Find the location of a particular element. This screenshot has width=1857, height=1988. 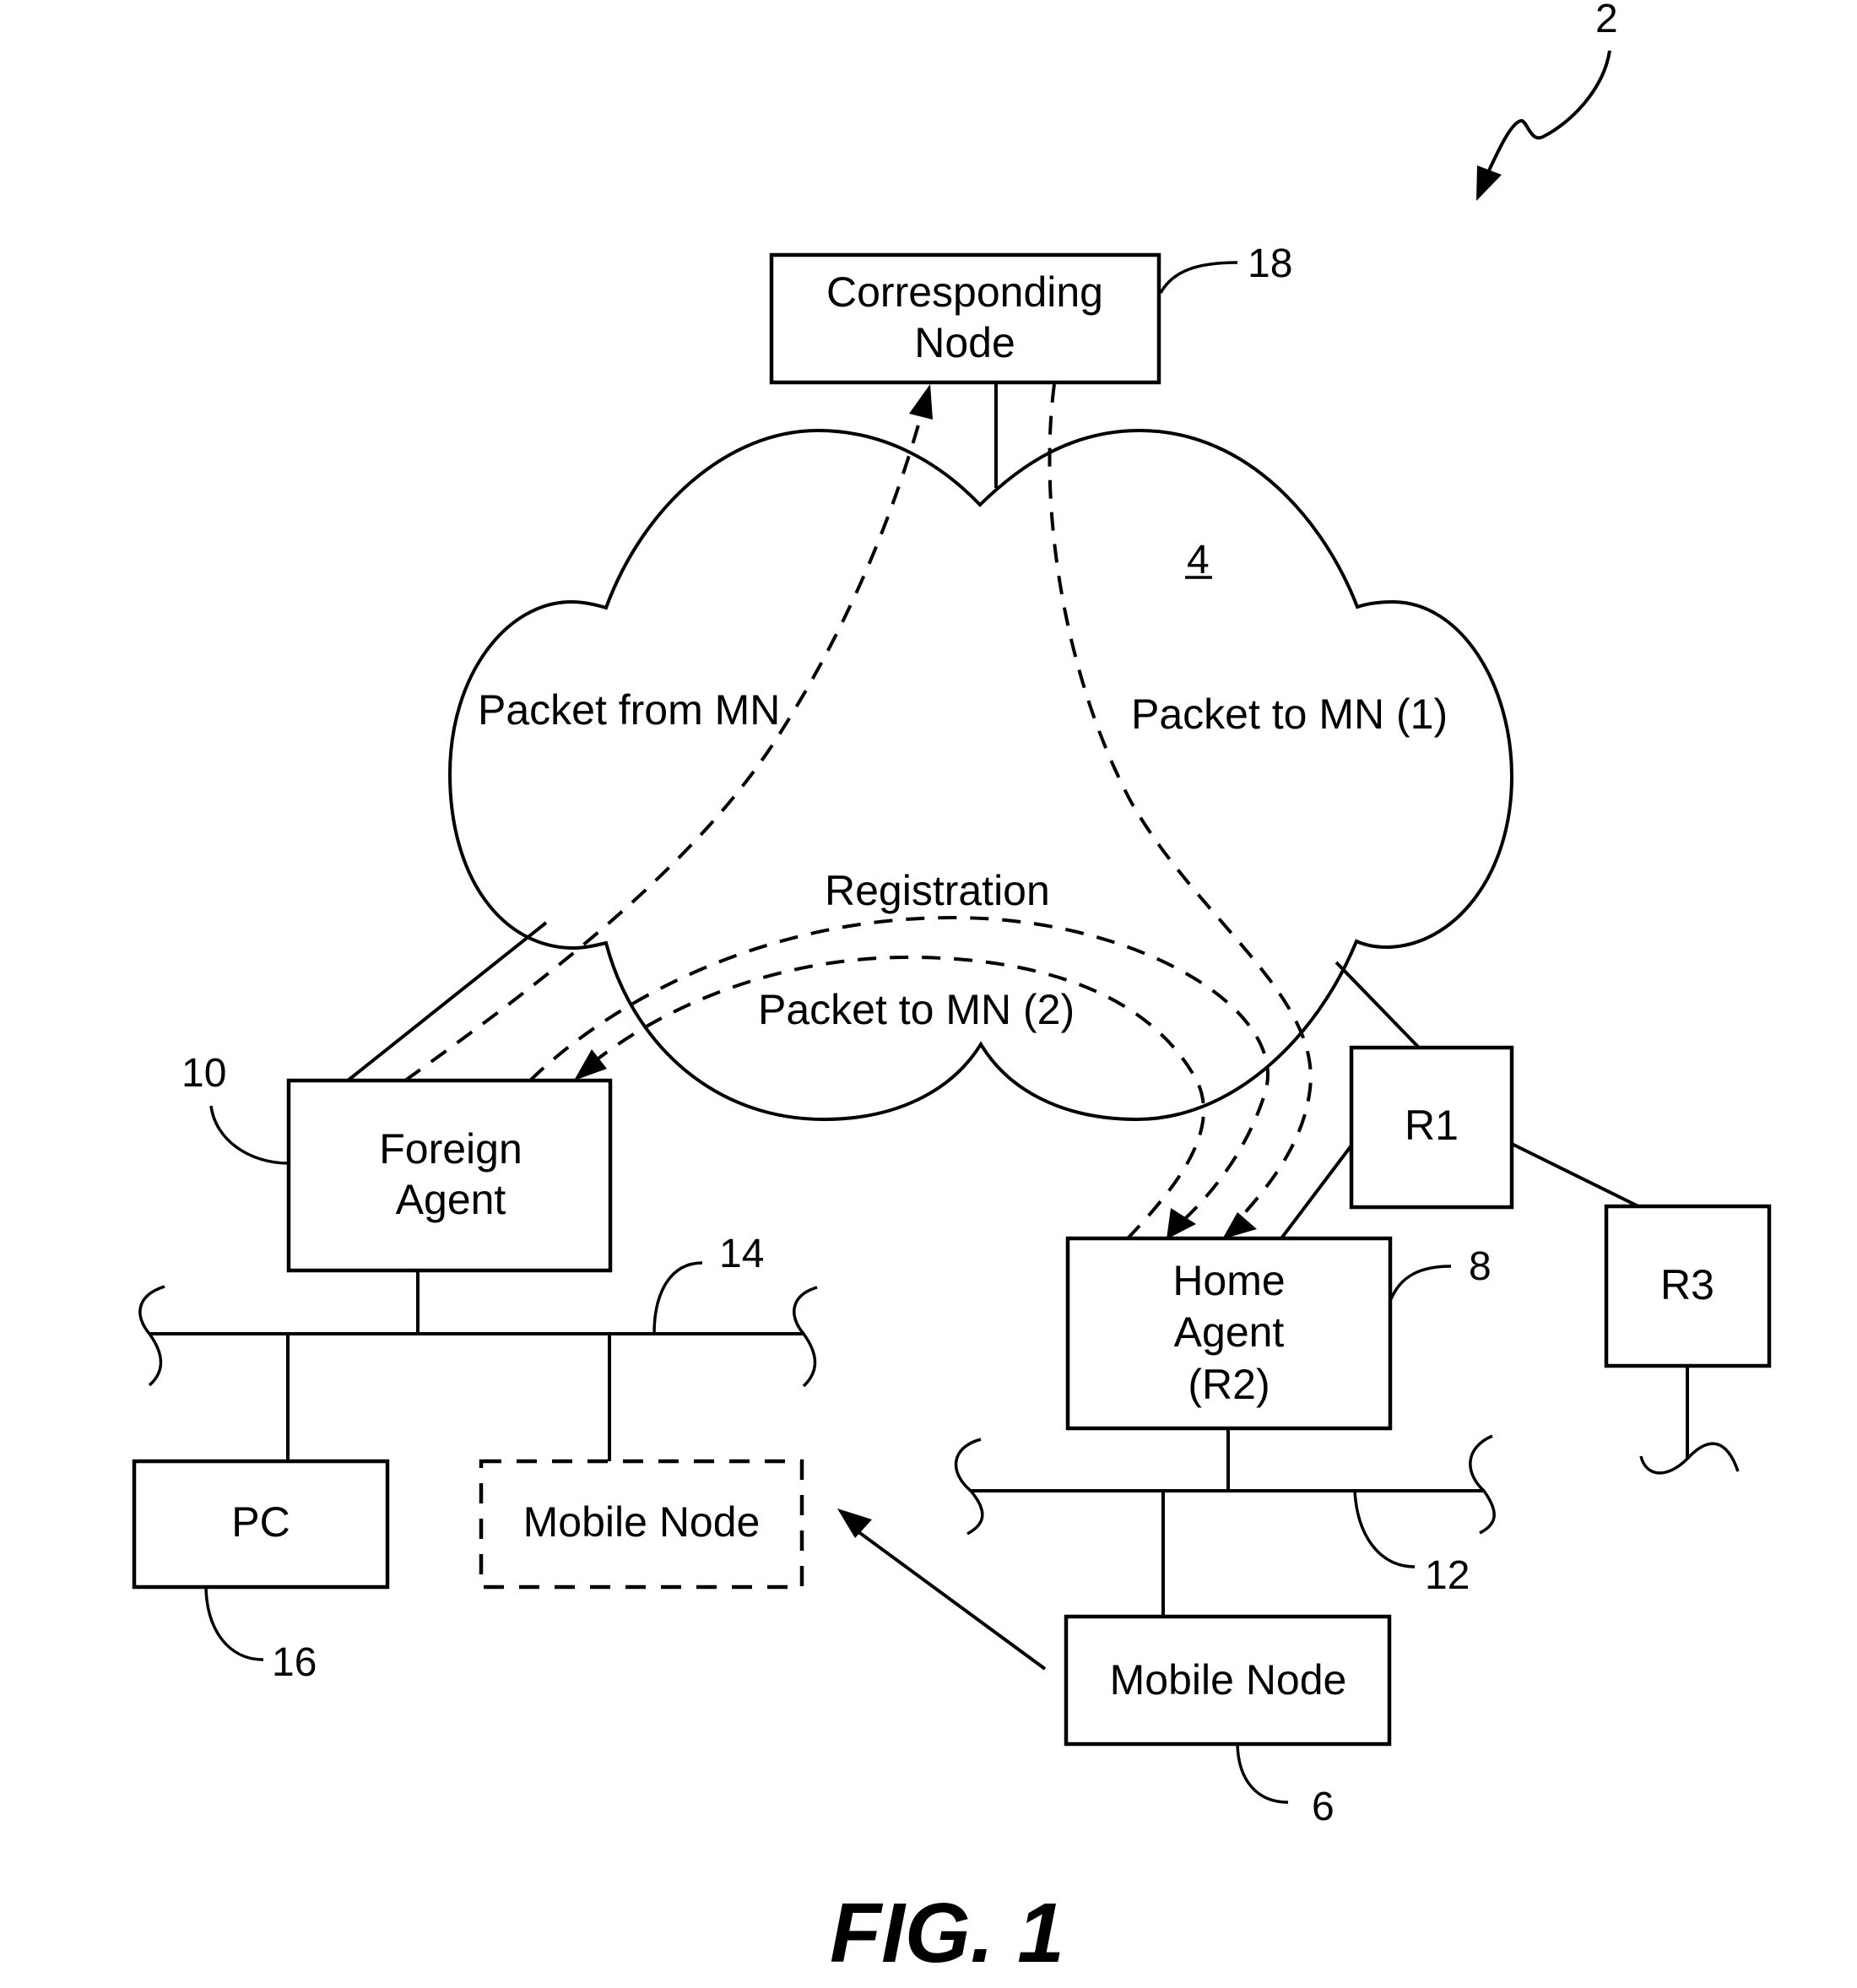

foreign-lan-leader is located at coordinates (677, 1298).